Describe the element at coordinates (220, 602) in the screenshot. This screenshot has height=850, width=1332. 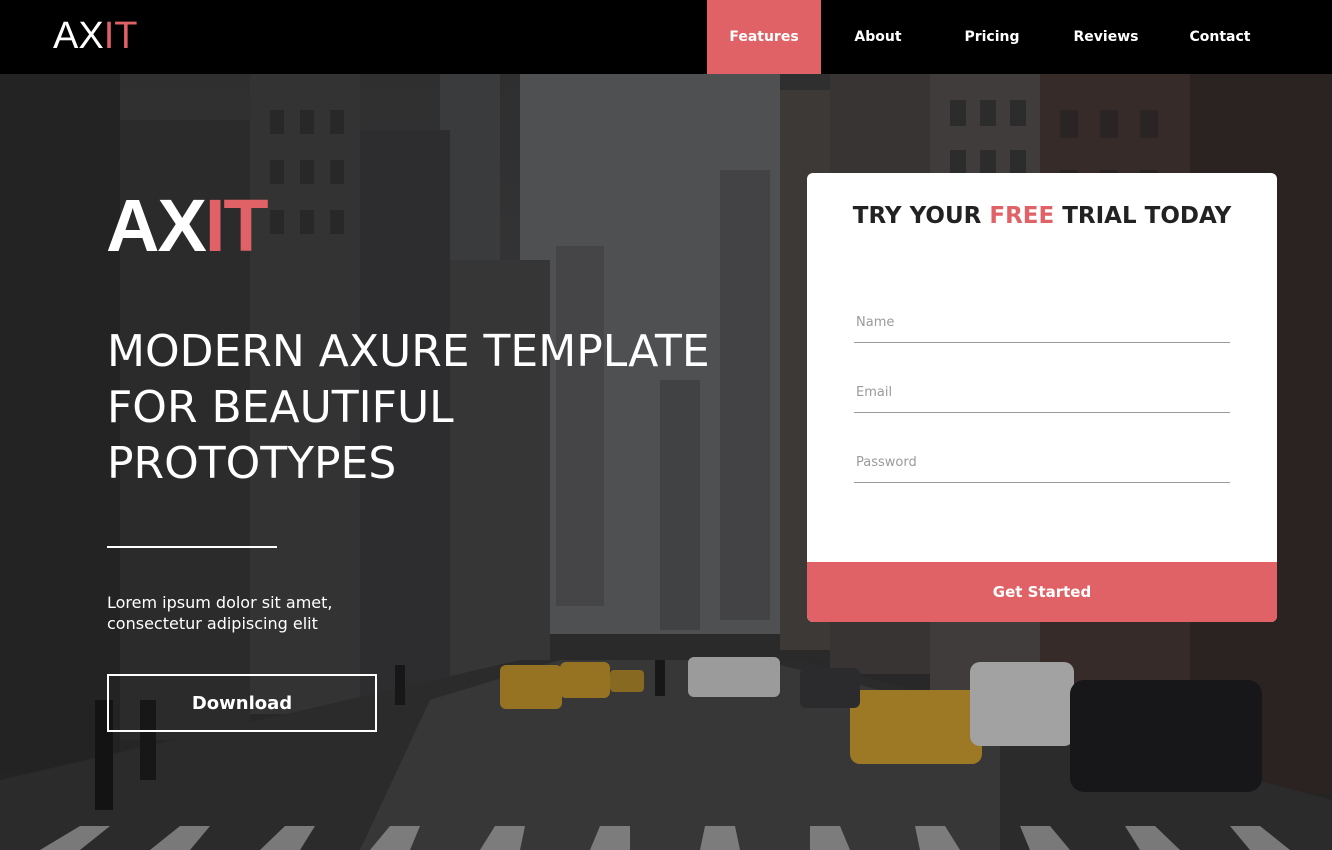
I see `lede-line-1: Lorem ipsum dolor sit amet,` at that location.